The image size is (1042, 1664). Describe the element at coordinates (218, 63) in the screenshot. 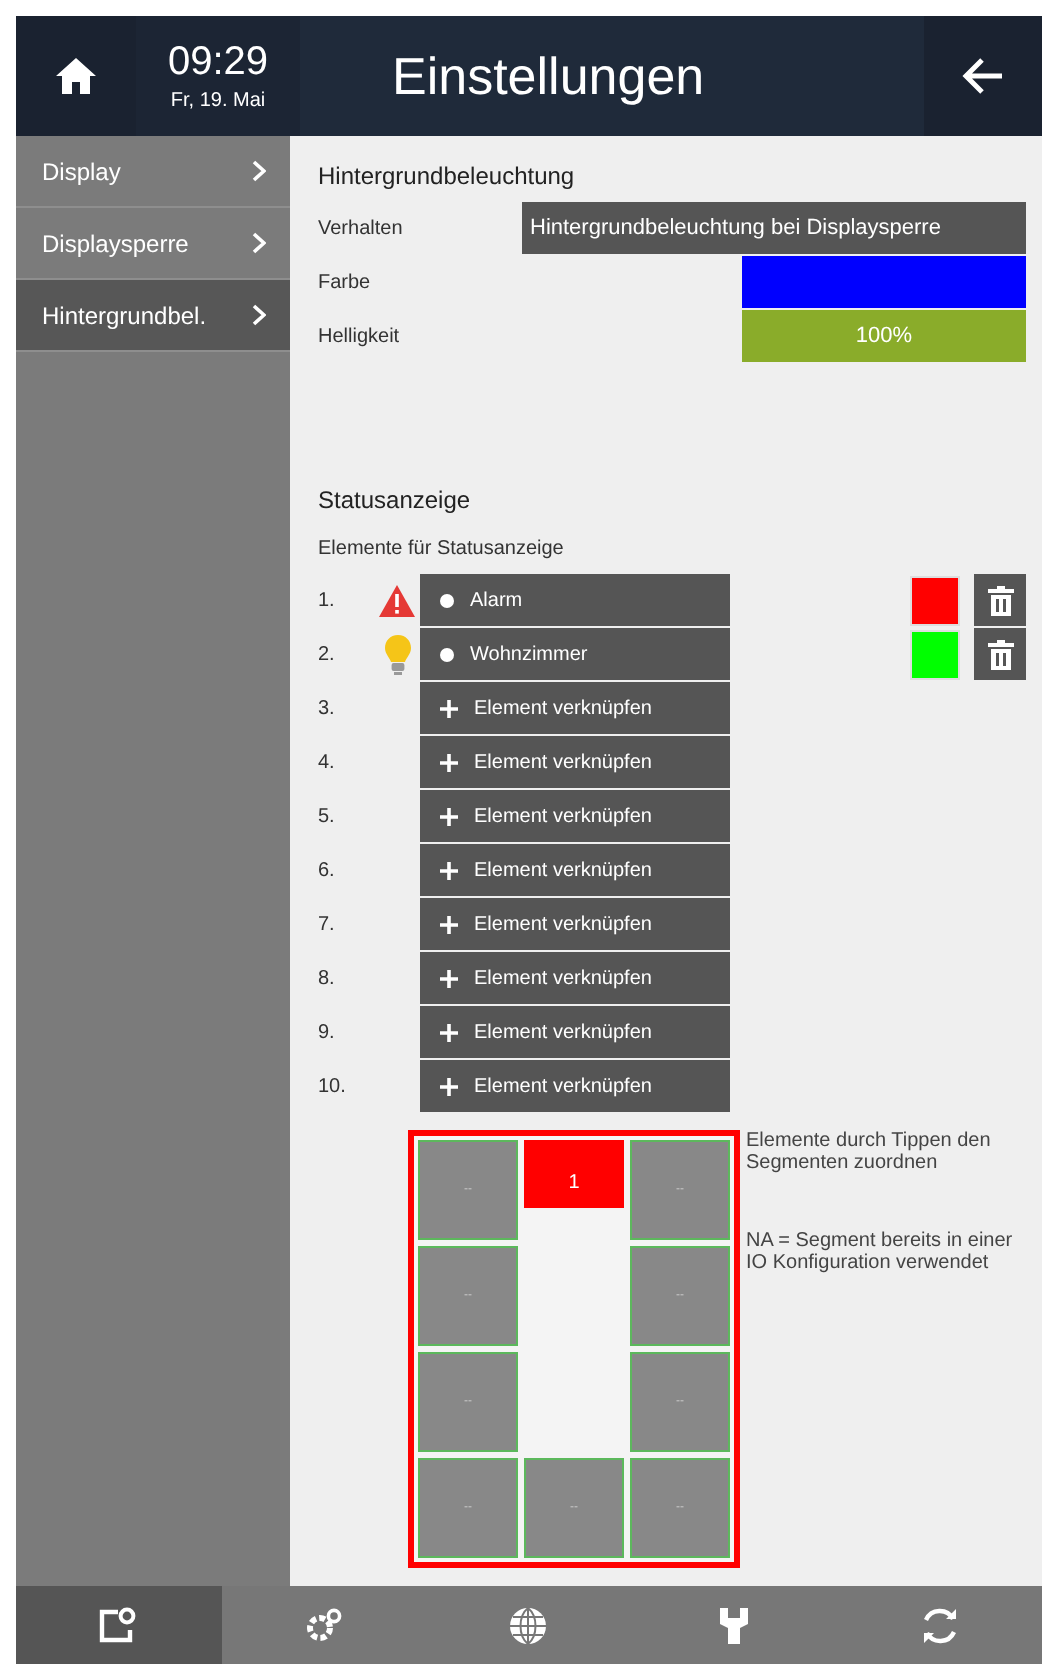

I see `clock-time: 09:29` at that location.